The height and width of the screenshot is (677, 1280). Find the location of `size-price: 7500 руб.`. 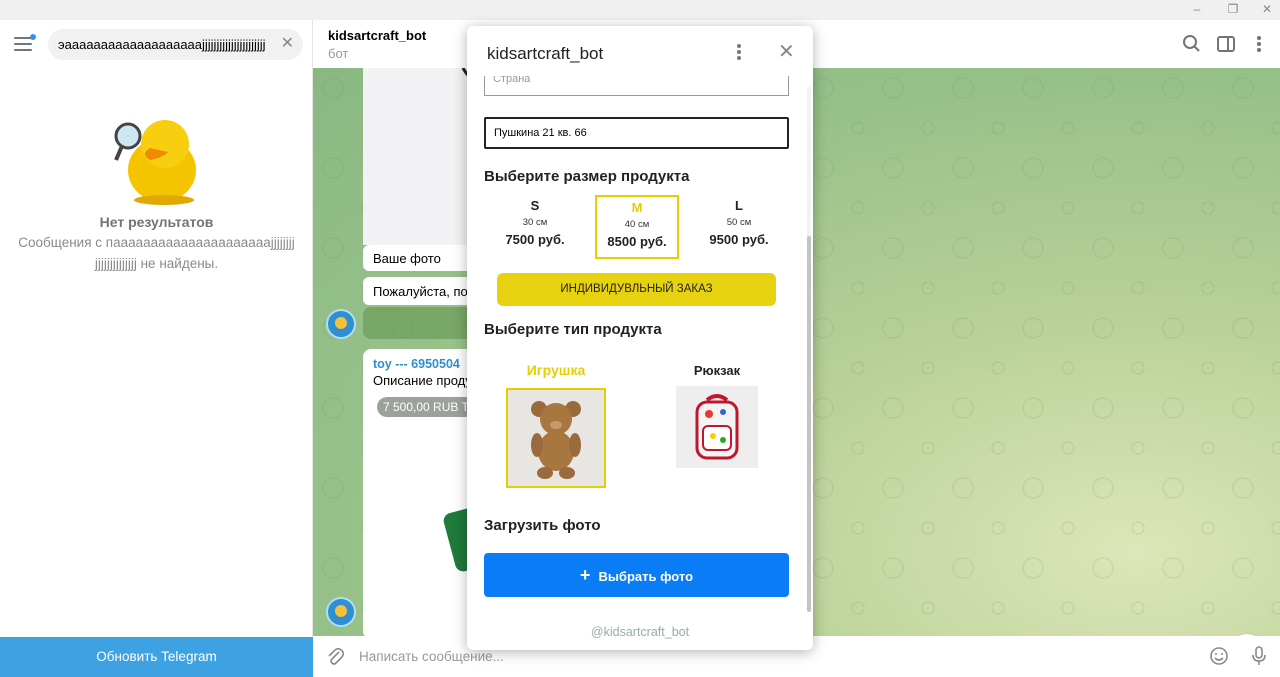

size-price: 7500 руб. is located at coordinates (535, 239).